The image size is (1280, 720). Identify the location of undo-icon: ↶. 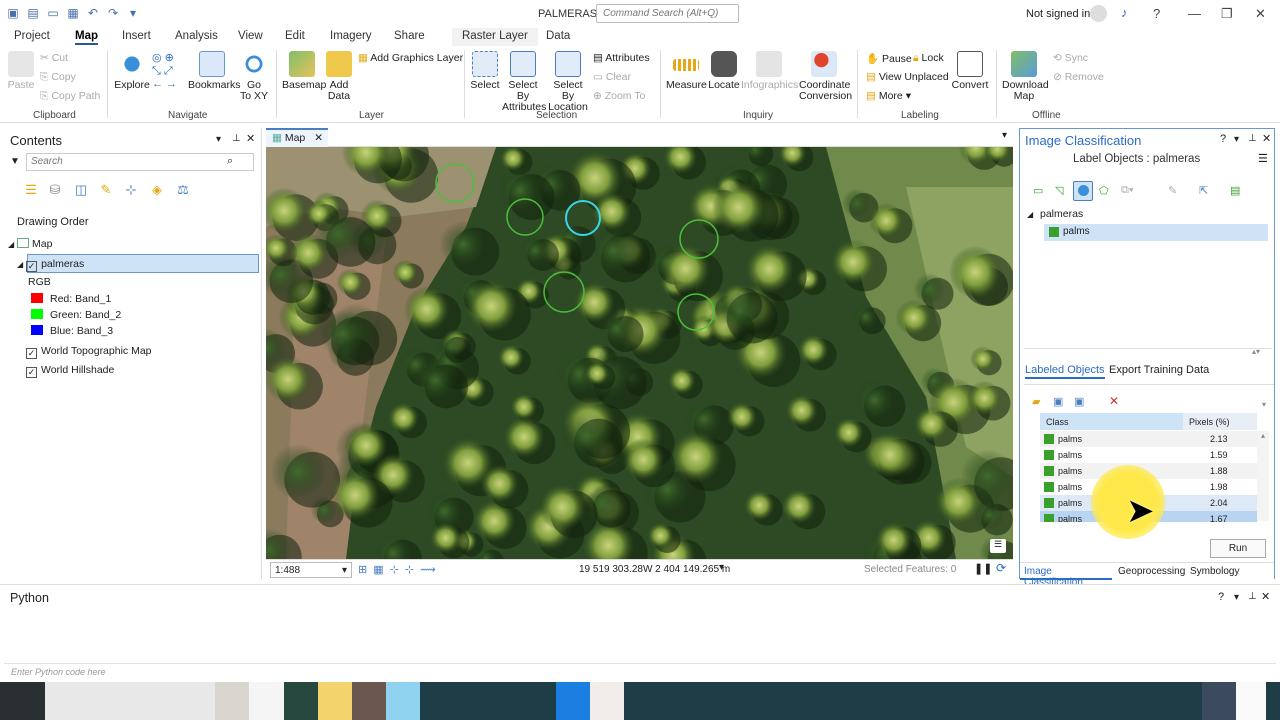
(93, 13).